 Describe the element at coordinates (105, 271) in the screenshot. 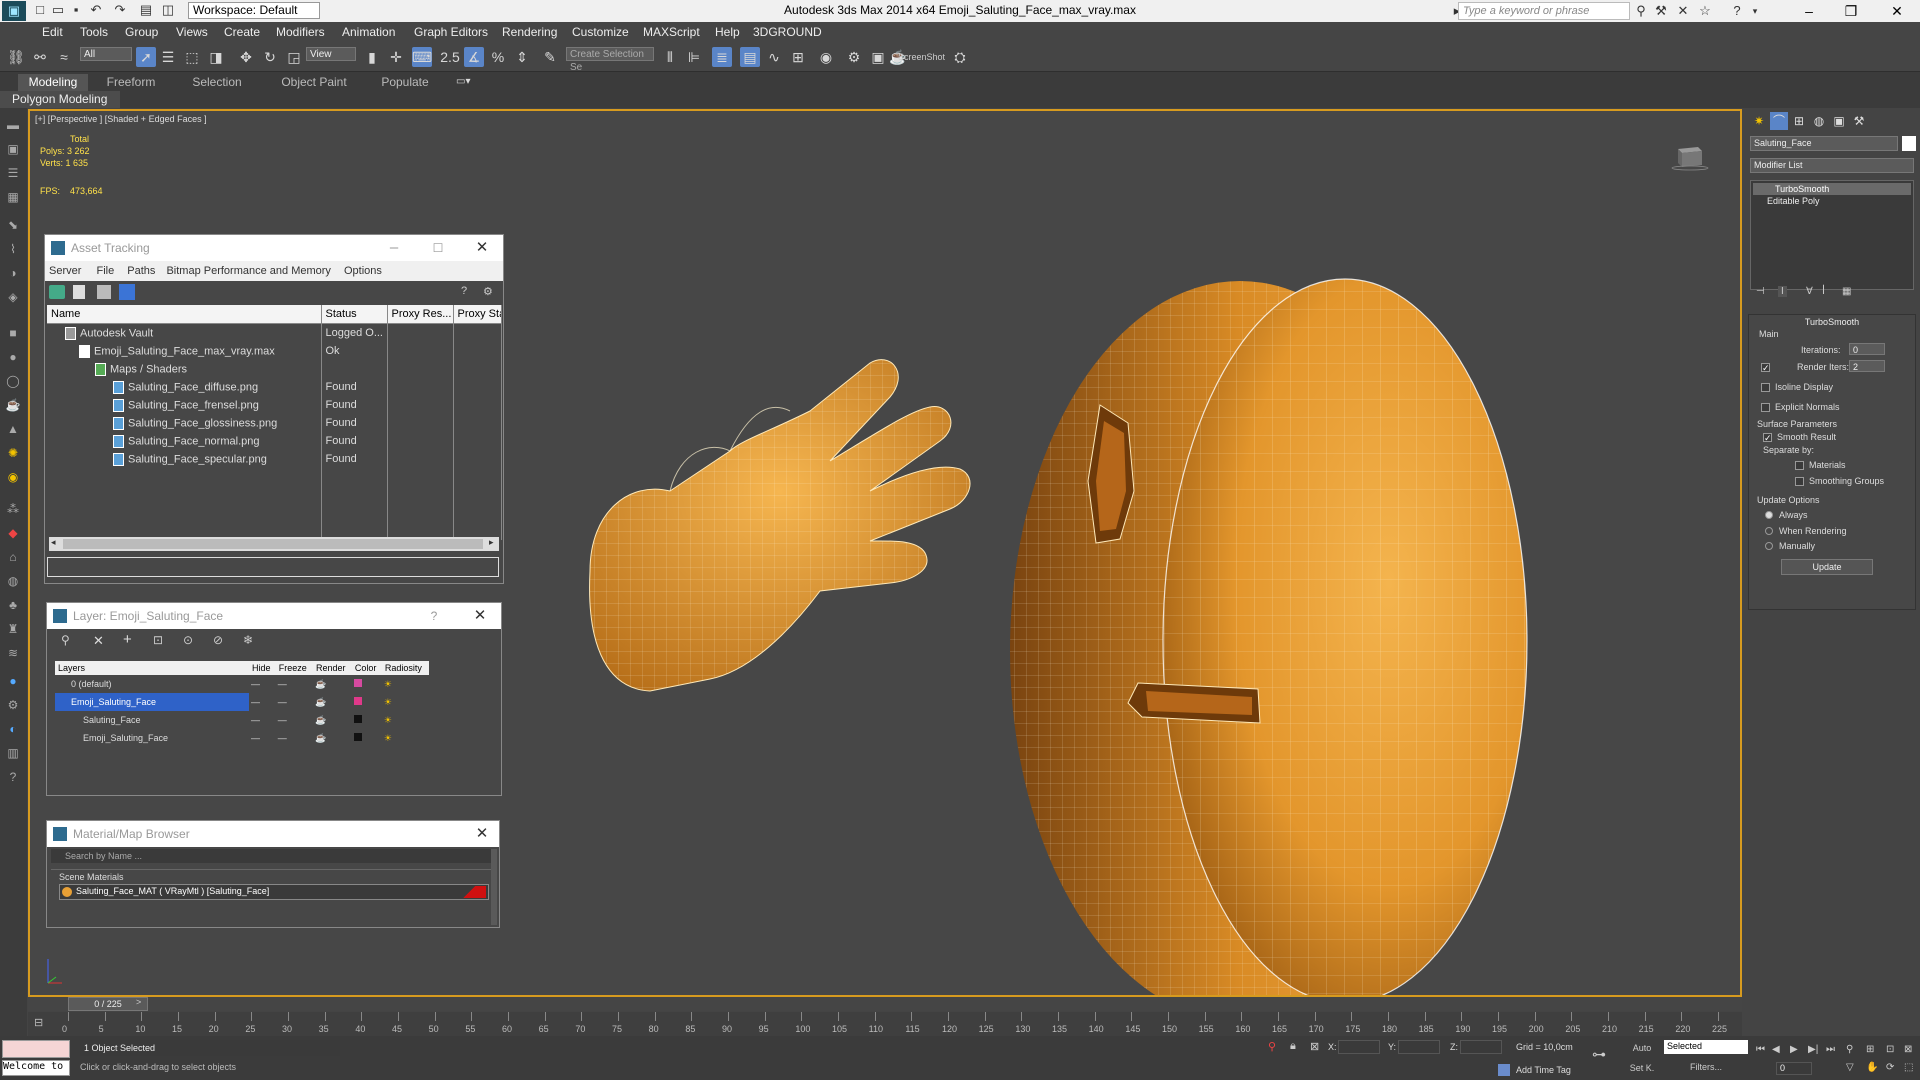

I see `asset-menu-file: File` at that location.